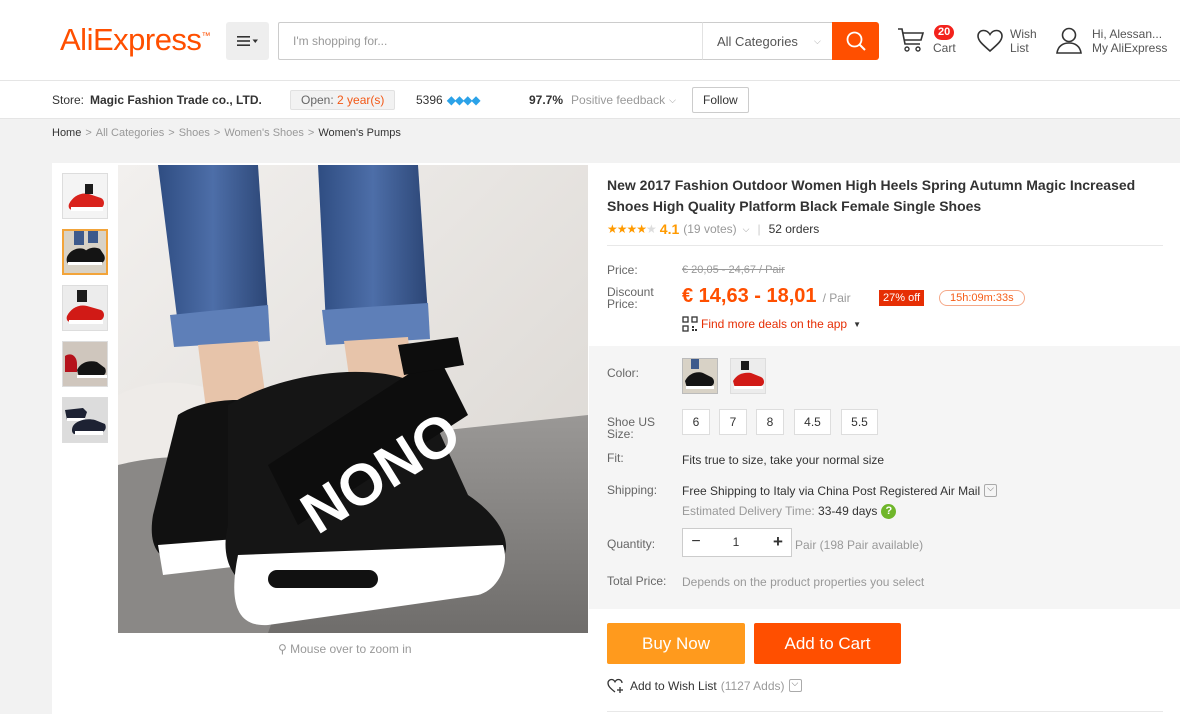  Describe the element at coordinates (733, 422) in the screenshot. I see `size-option: 7` at that location.